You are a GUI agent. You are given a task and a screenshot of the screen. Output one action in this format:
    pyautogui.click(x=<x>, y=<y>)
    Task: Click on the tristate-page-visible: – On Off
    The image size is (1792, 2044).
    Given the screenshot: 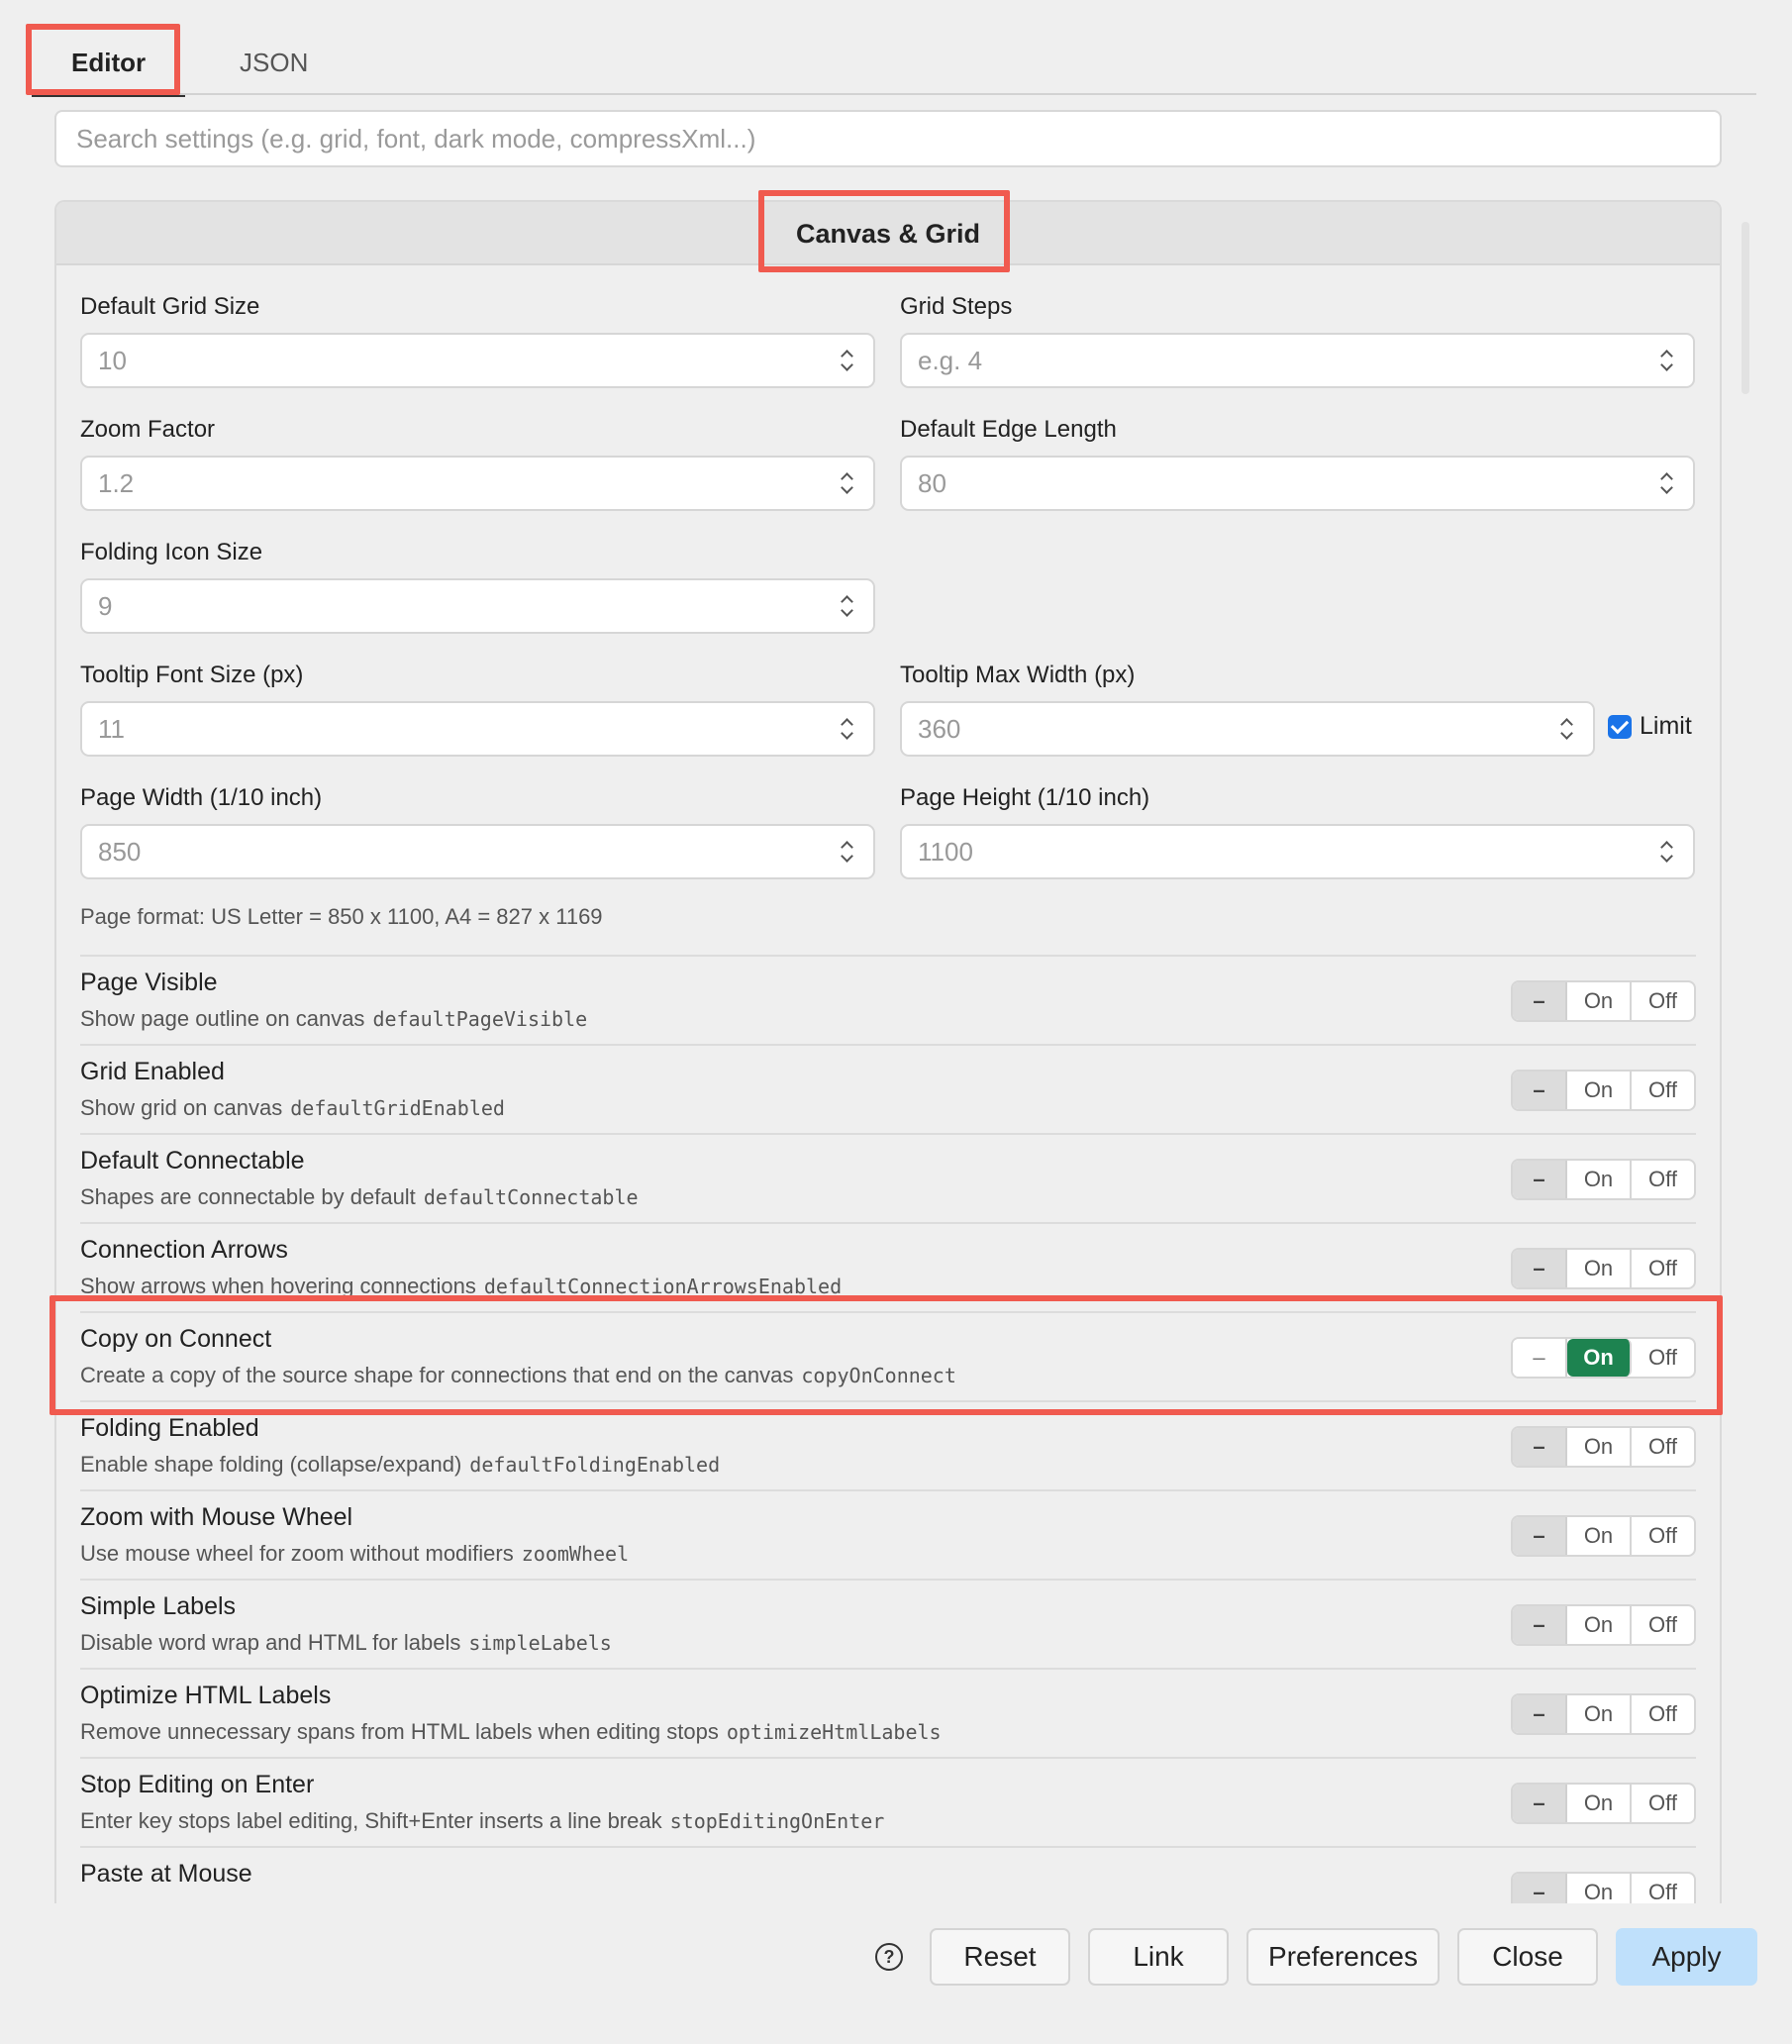 What is the action you would take?
    pyautogui.click(x=1603, y=1001)
    